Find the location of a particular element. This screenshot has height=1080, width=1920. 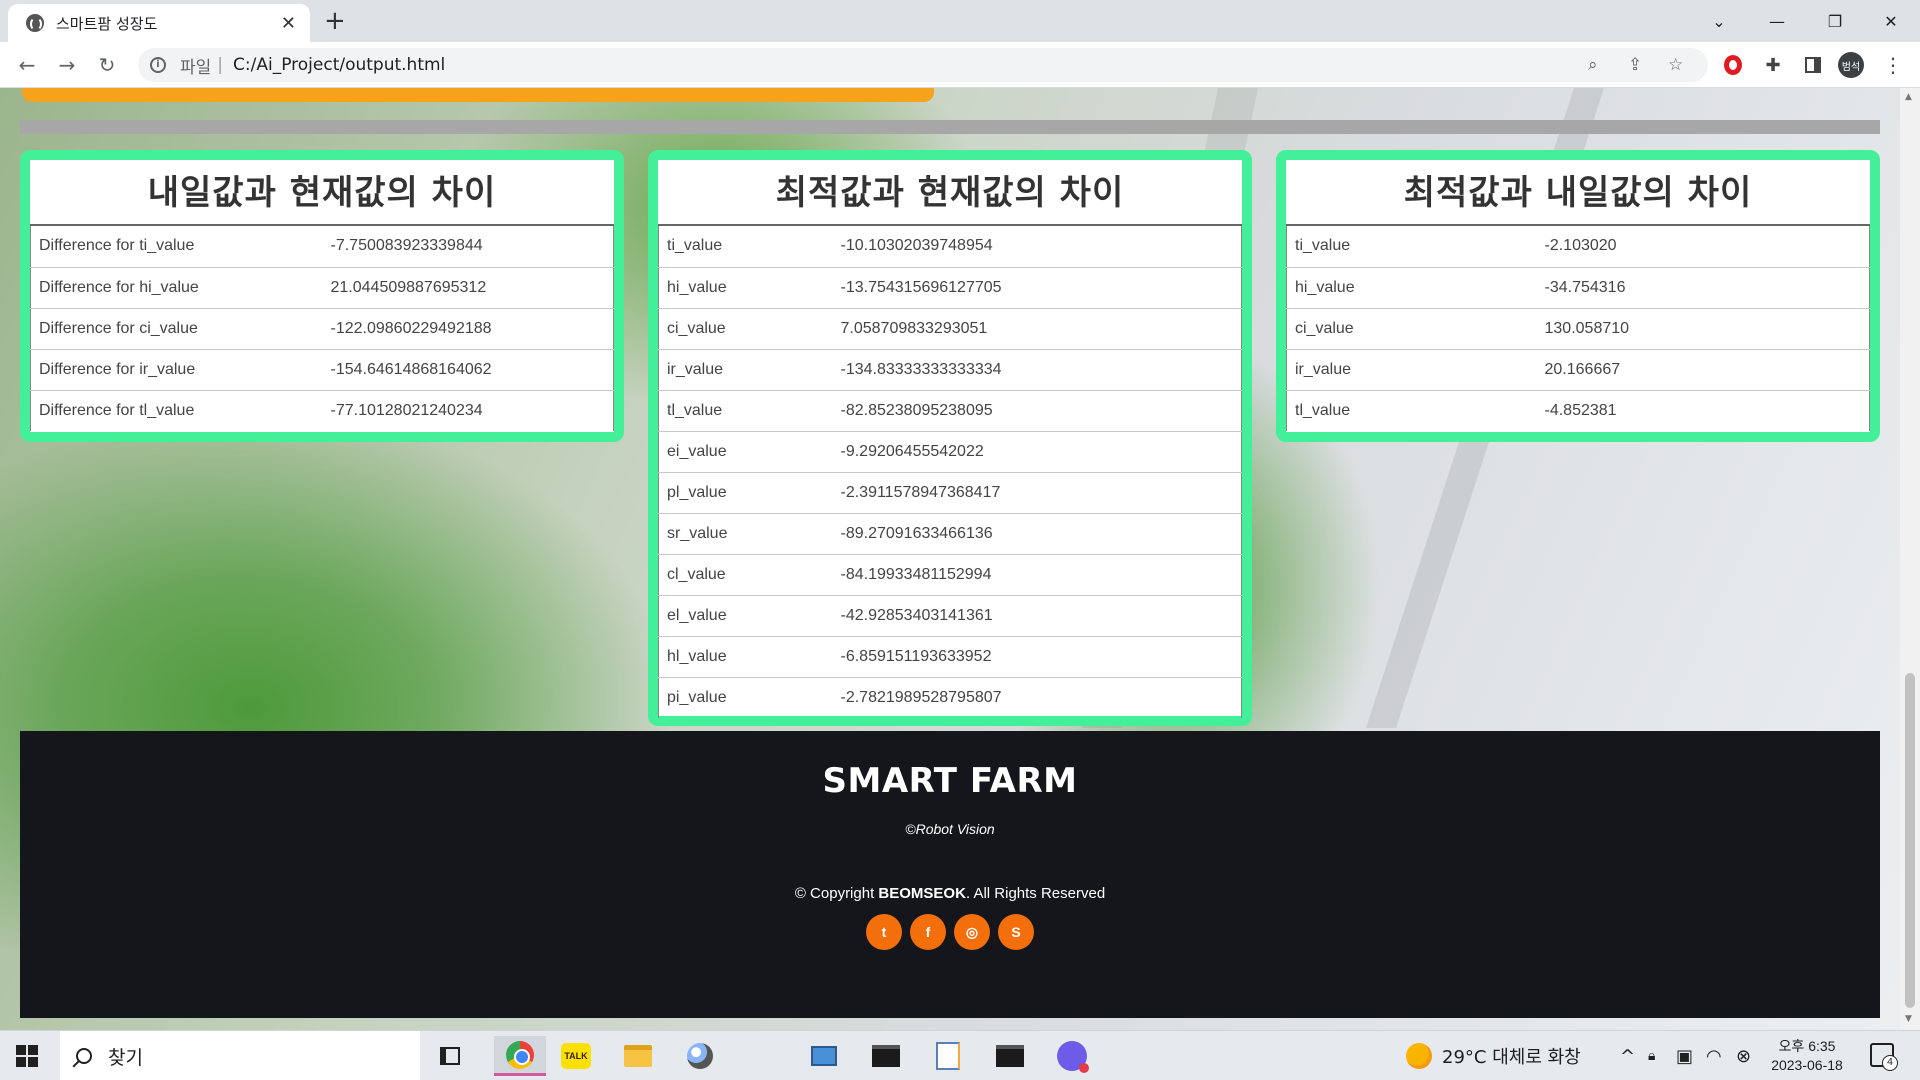

browser-tab: 스마트팜 성장도 ✕ is located at coordinates (159, 23).